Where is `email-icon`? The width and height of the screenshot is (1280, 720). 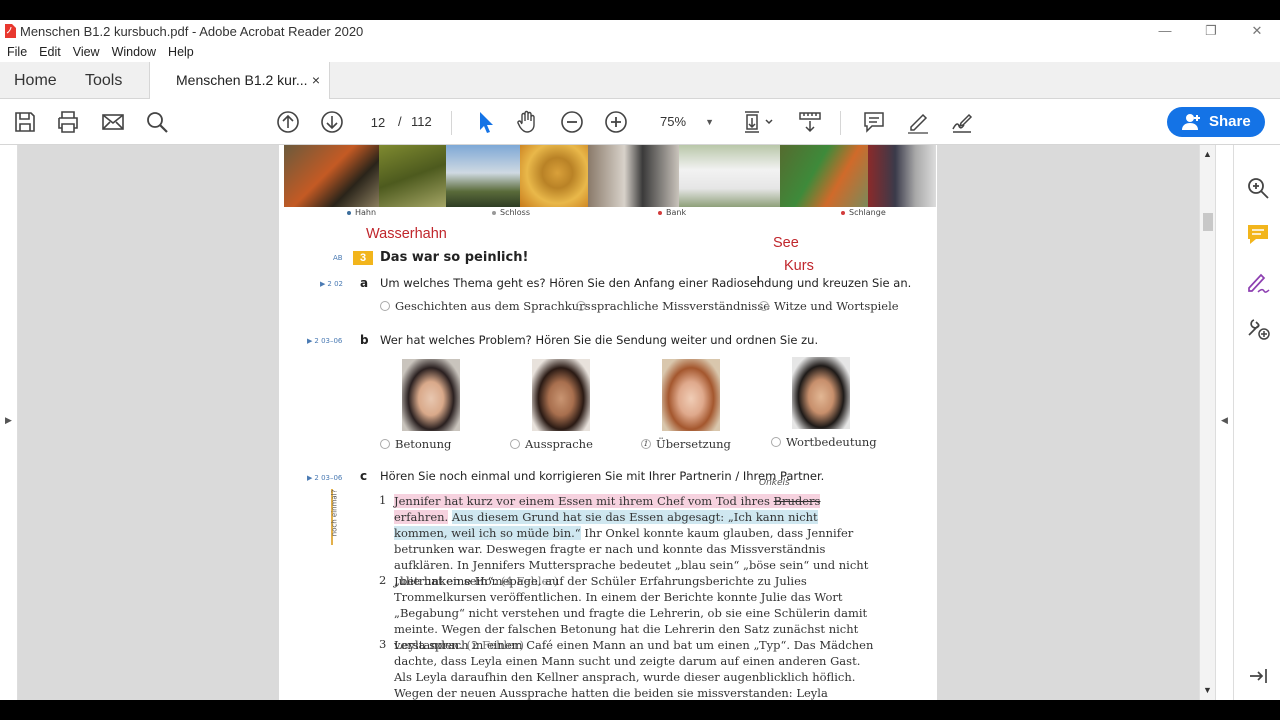 email-icon is located at coordinates (113, 122).